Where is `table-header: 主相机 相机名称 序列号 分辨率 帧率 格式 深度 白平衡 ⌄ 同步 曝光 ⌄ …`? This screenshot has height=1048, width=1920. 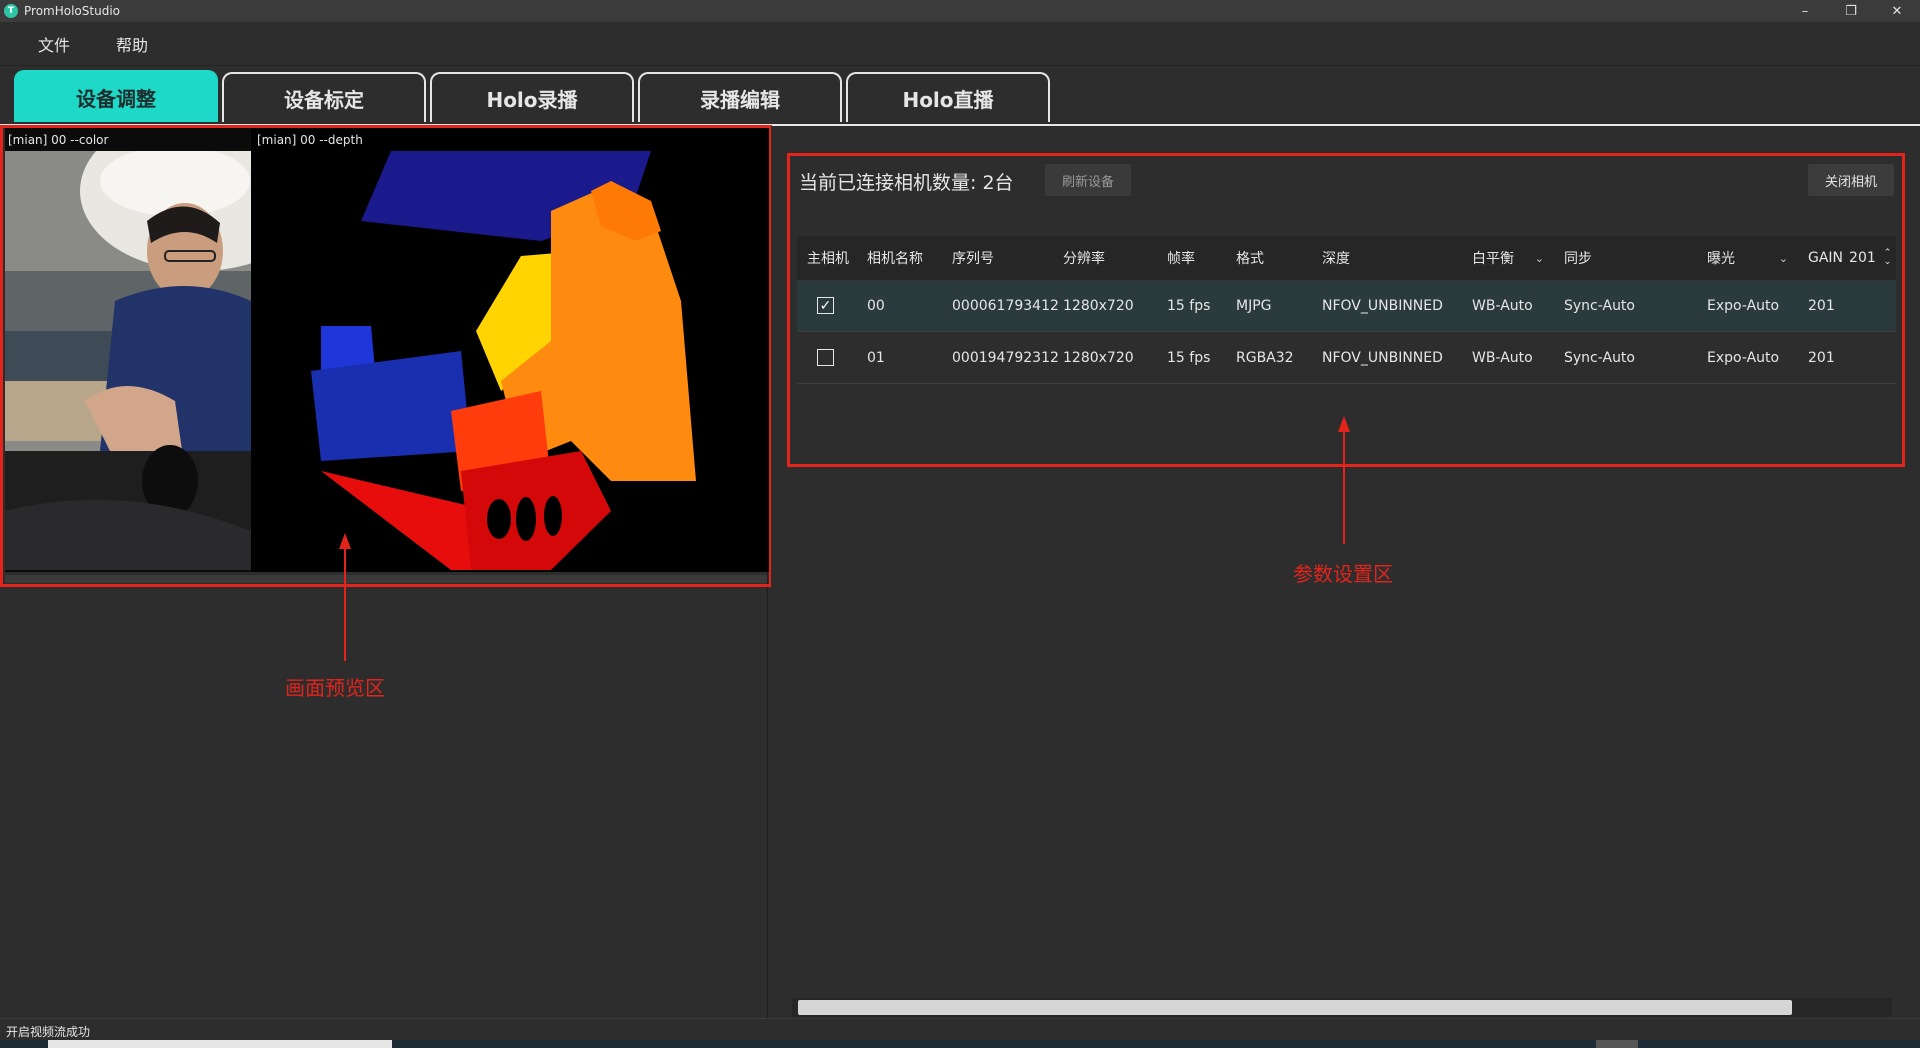
table-header: 主相机 相机名称 序列号 分辨率 帧率 格式 深度 白平衡 ⌄ 同步 曝光 ⌄ … is located at coordinates (1346, 258).